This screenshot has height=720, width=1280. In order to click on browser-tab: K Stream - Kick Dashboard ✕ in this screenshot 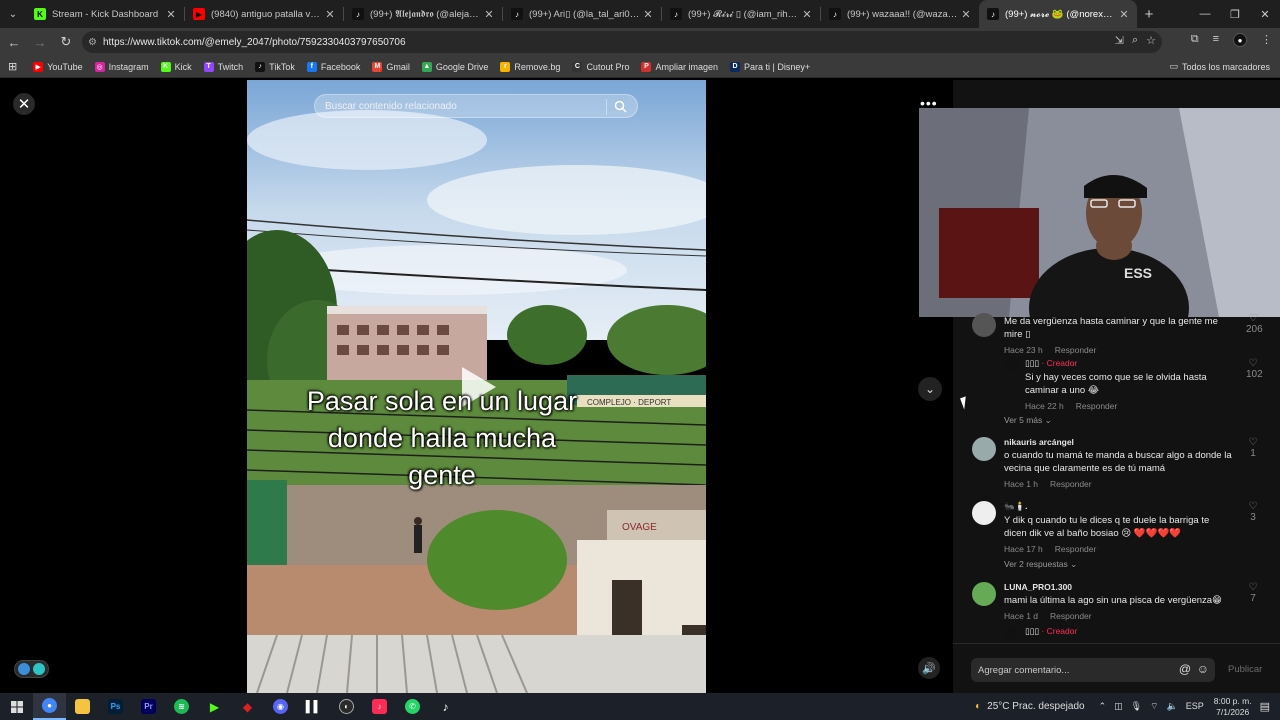, I will do `click(105, 14)`.